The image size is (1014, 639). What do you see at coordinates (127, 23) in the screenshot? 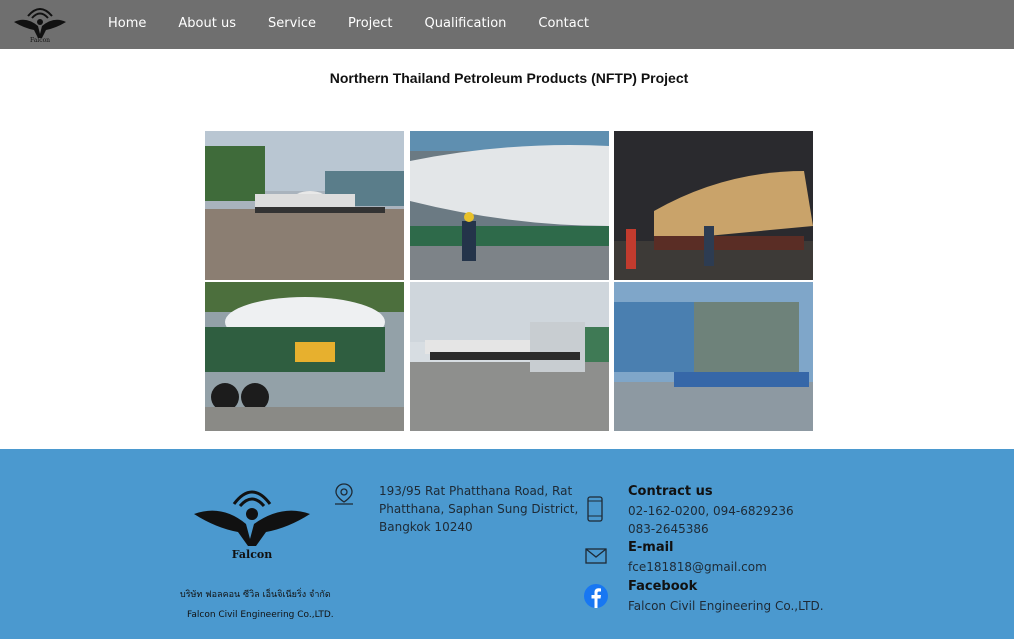
I see `nav-home: Home` at bounding box center [127, 23].